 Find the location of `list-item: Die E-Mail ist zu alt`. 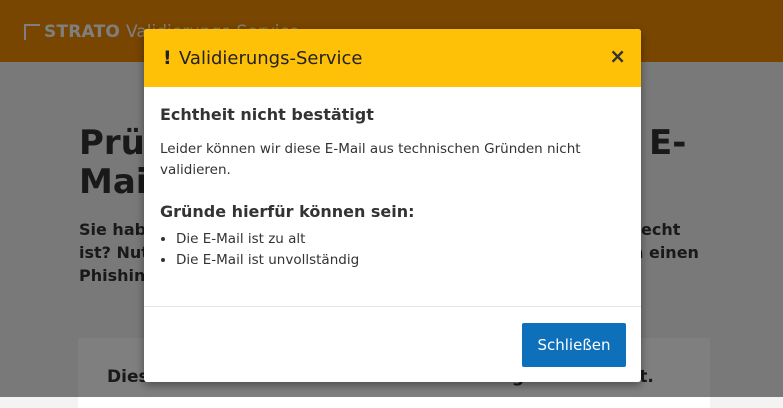

list-item: Die E-Mail ist zu alt is located at coordinates (400, 239).